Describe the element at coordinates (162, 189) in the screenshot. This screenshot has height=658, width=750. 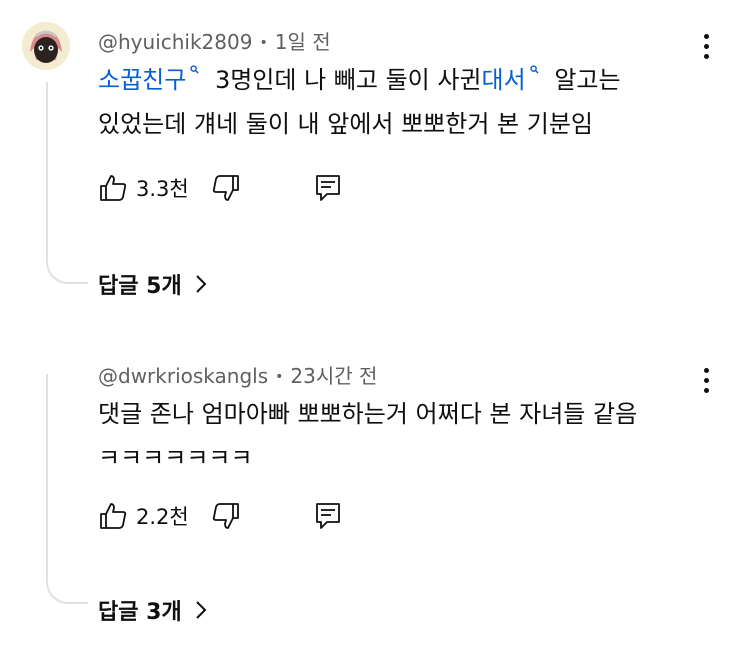
I see `like-count: 3.3천` at that location.